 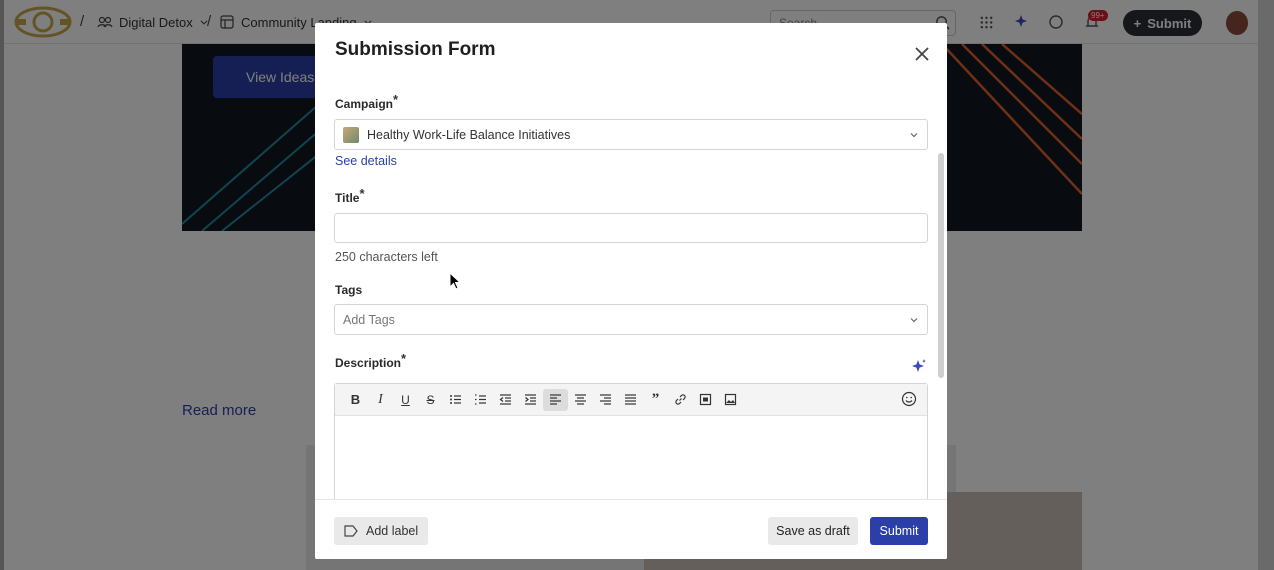 What do you see at coordinates (351, 134) in the screenshot?
I see `campaign-thumbnail` at bounding box center [351, 134].